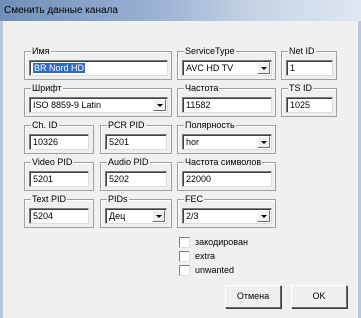 The height and width of the screenshot is (318, 361). I want to click on symbol-rate-label: Частота символов, so click(223, 162).